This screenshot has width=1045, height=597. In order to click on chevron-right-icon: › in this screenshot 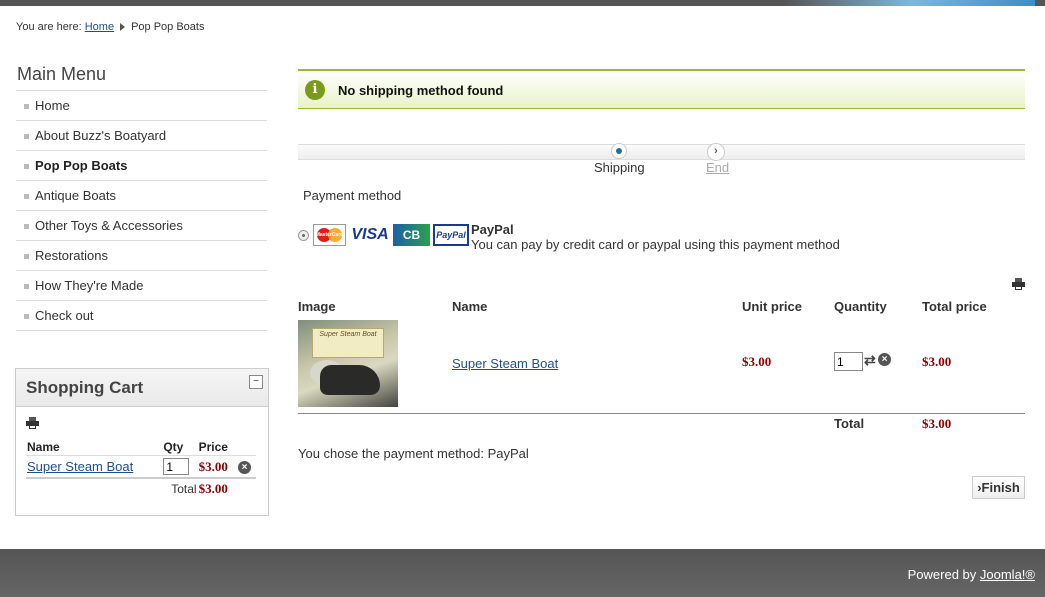, I will do `click(716, 152)`.